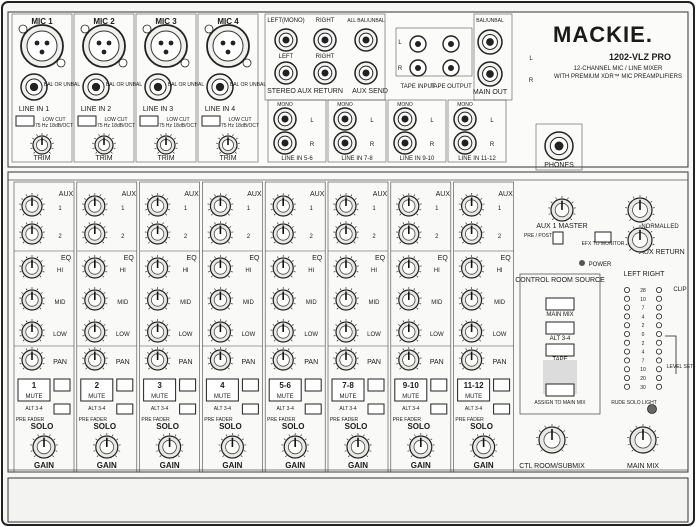 Image resolution: width=696 pixels, height=527 pixels. What do you see at coordinates (325, 40) in the screenshot?
I see `aux-return-right-jack` at bounding box center [325, 40].